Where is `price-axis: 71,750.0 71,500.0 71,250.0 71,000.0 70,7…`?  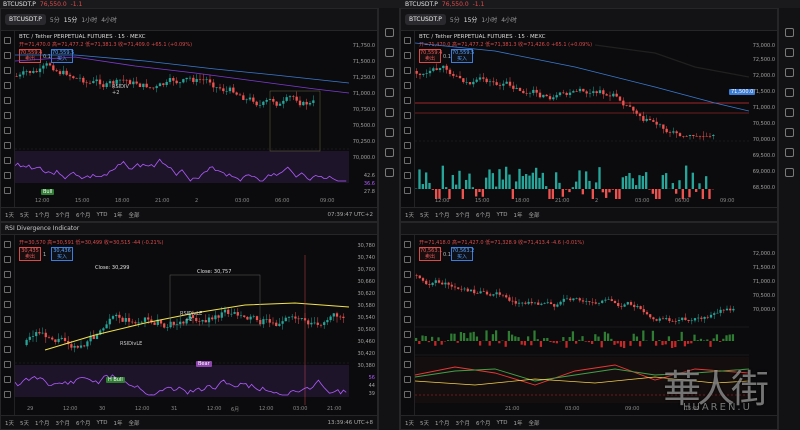 price-axis: 71,750.0 71,500.0 71,250.0 71,000.0 70,7… is located at coordinates (362, 119).